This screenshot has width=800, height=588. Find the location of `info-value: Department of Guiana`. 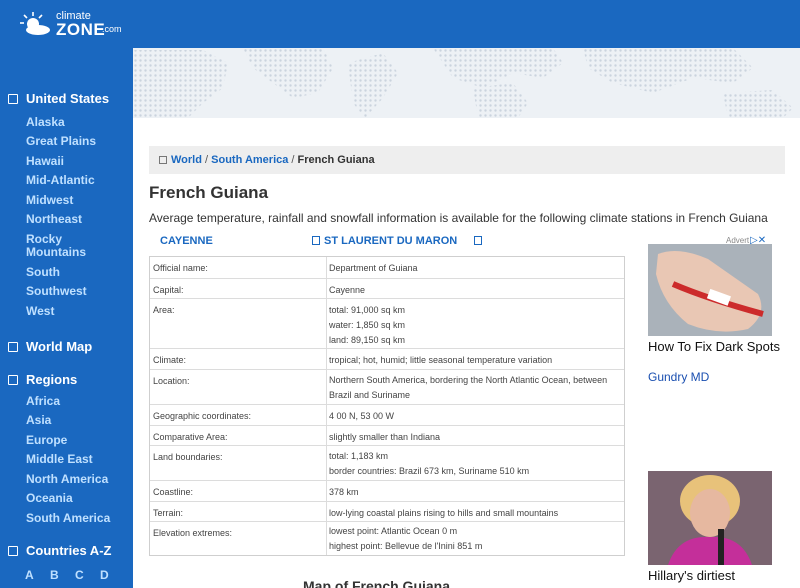

info-value: Department of Guiana is located at coordinates (373, 268).